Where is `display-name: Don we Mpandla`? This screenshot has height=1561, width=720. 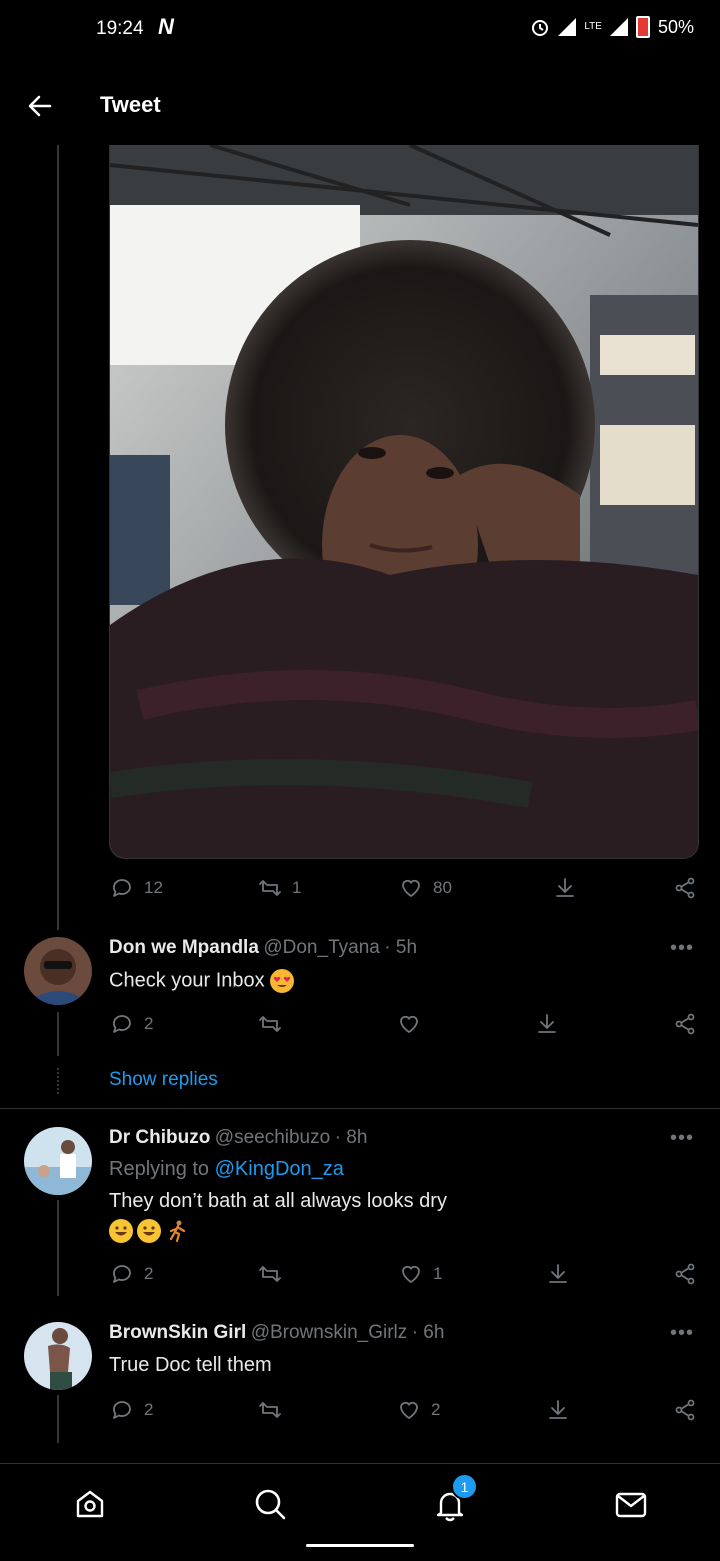
display-name: Don we Mpandla is located at coordinates (184, 947).